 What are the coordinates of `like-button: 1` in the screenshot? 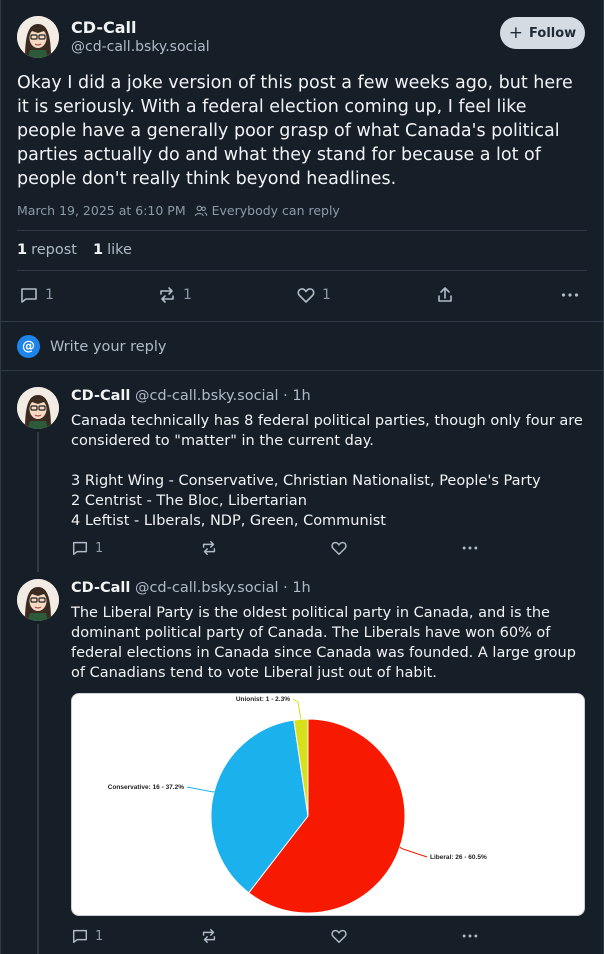 It's located at (313, 295).